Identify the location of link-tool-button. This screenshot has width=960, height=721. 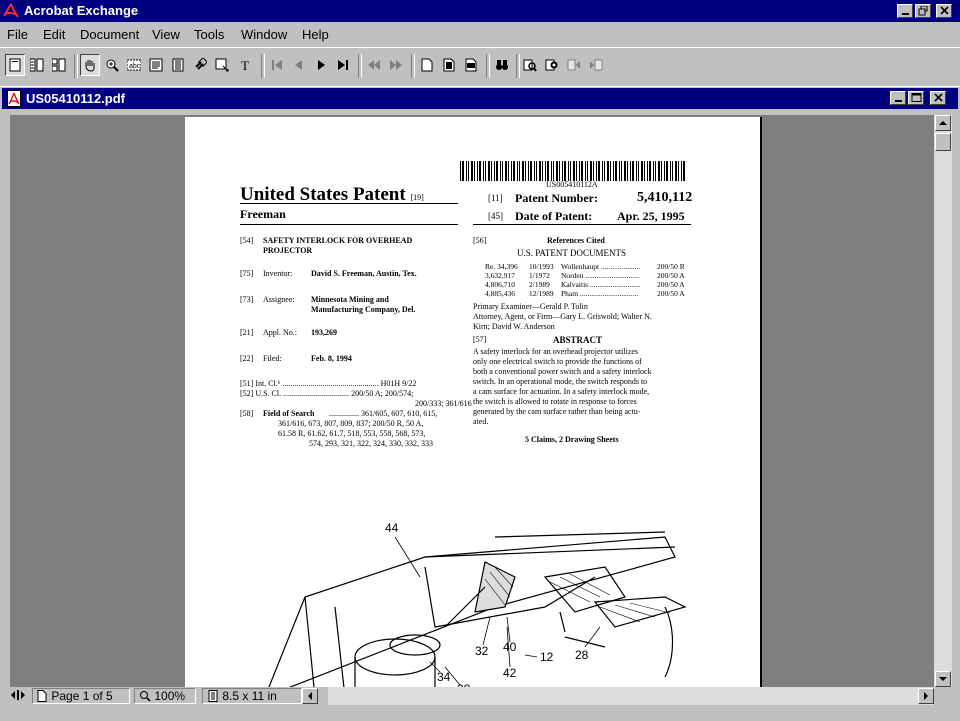
(200, 65).